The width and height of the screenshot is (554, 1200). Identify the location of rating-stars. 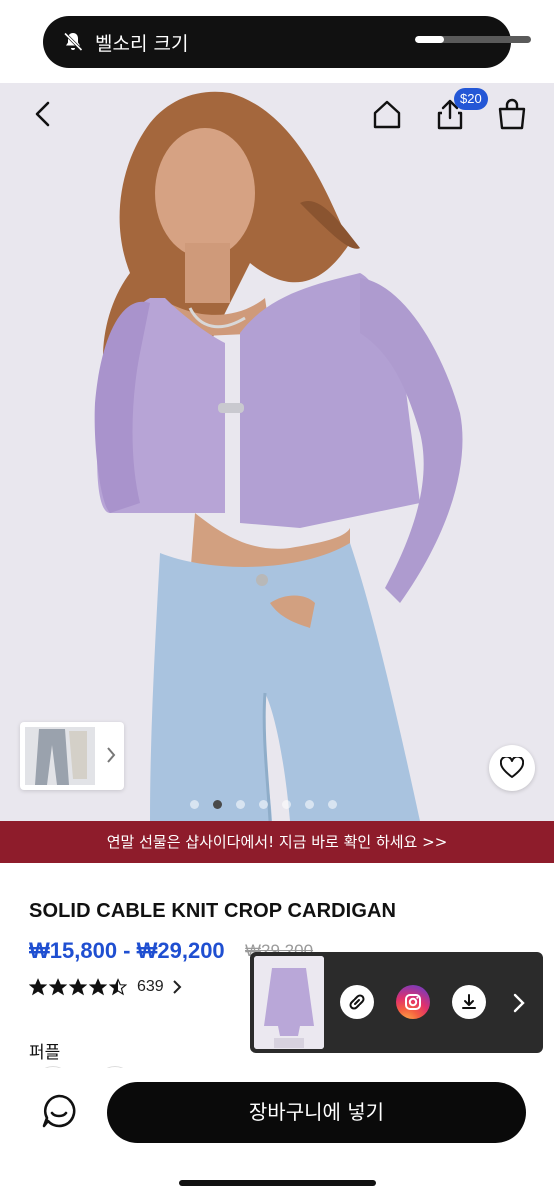
(78, 987).